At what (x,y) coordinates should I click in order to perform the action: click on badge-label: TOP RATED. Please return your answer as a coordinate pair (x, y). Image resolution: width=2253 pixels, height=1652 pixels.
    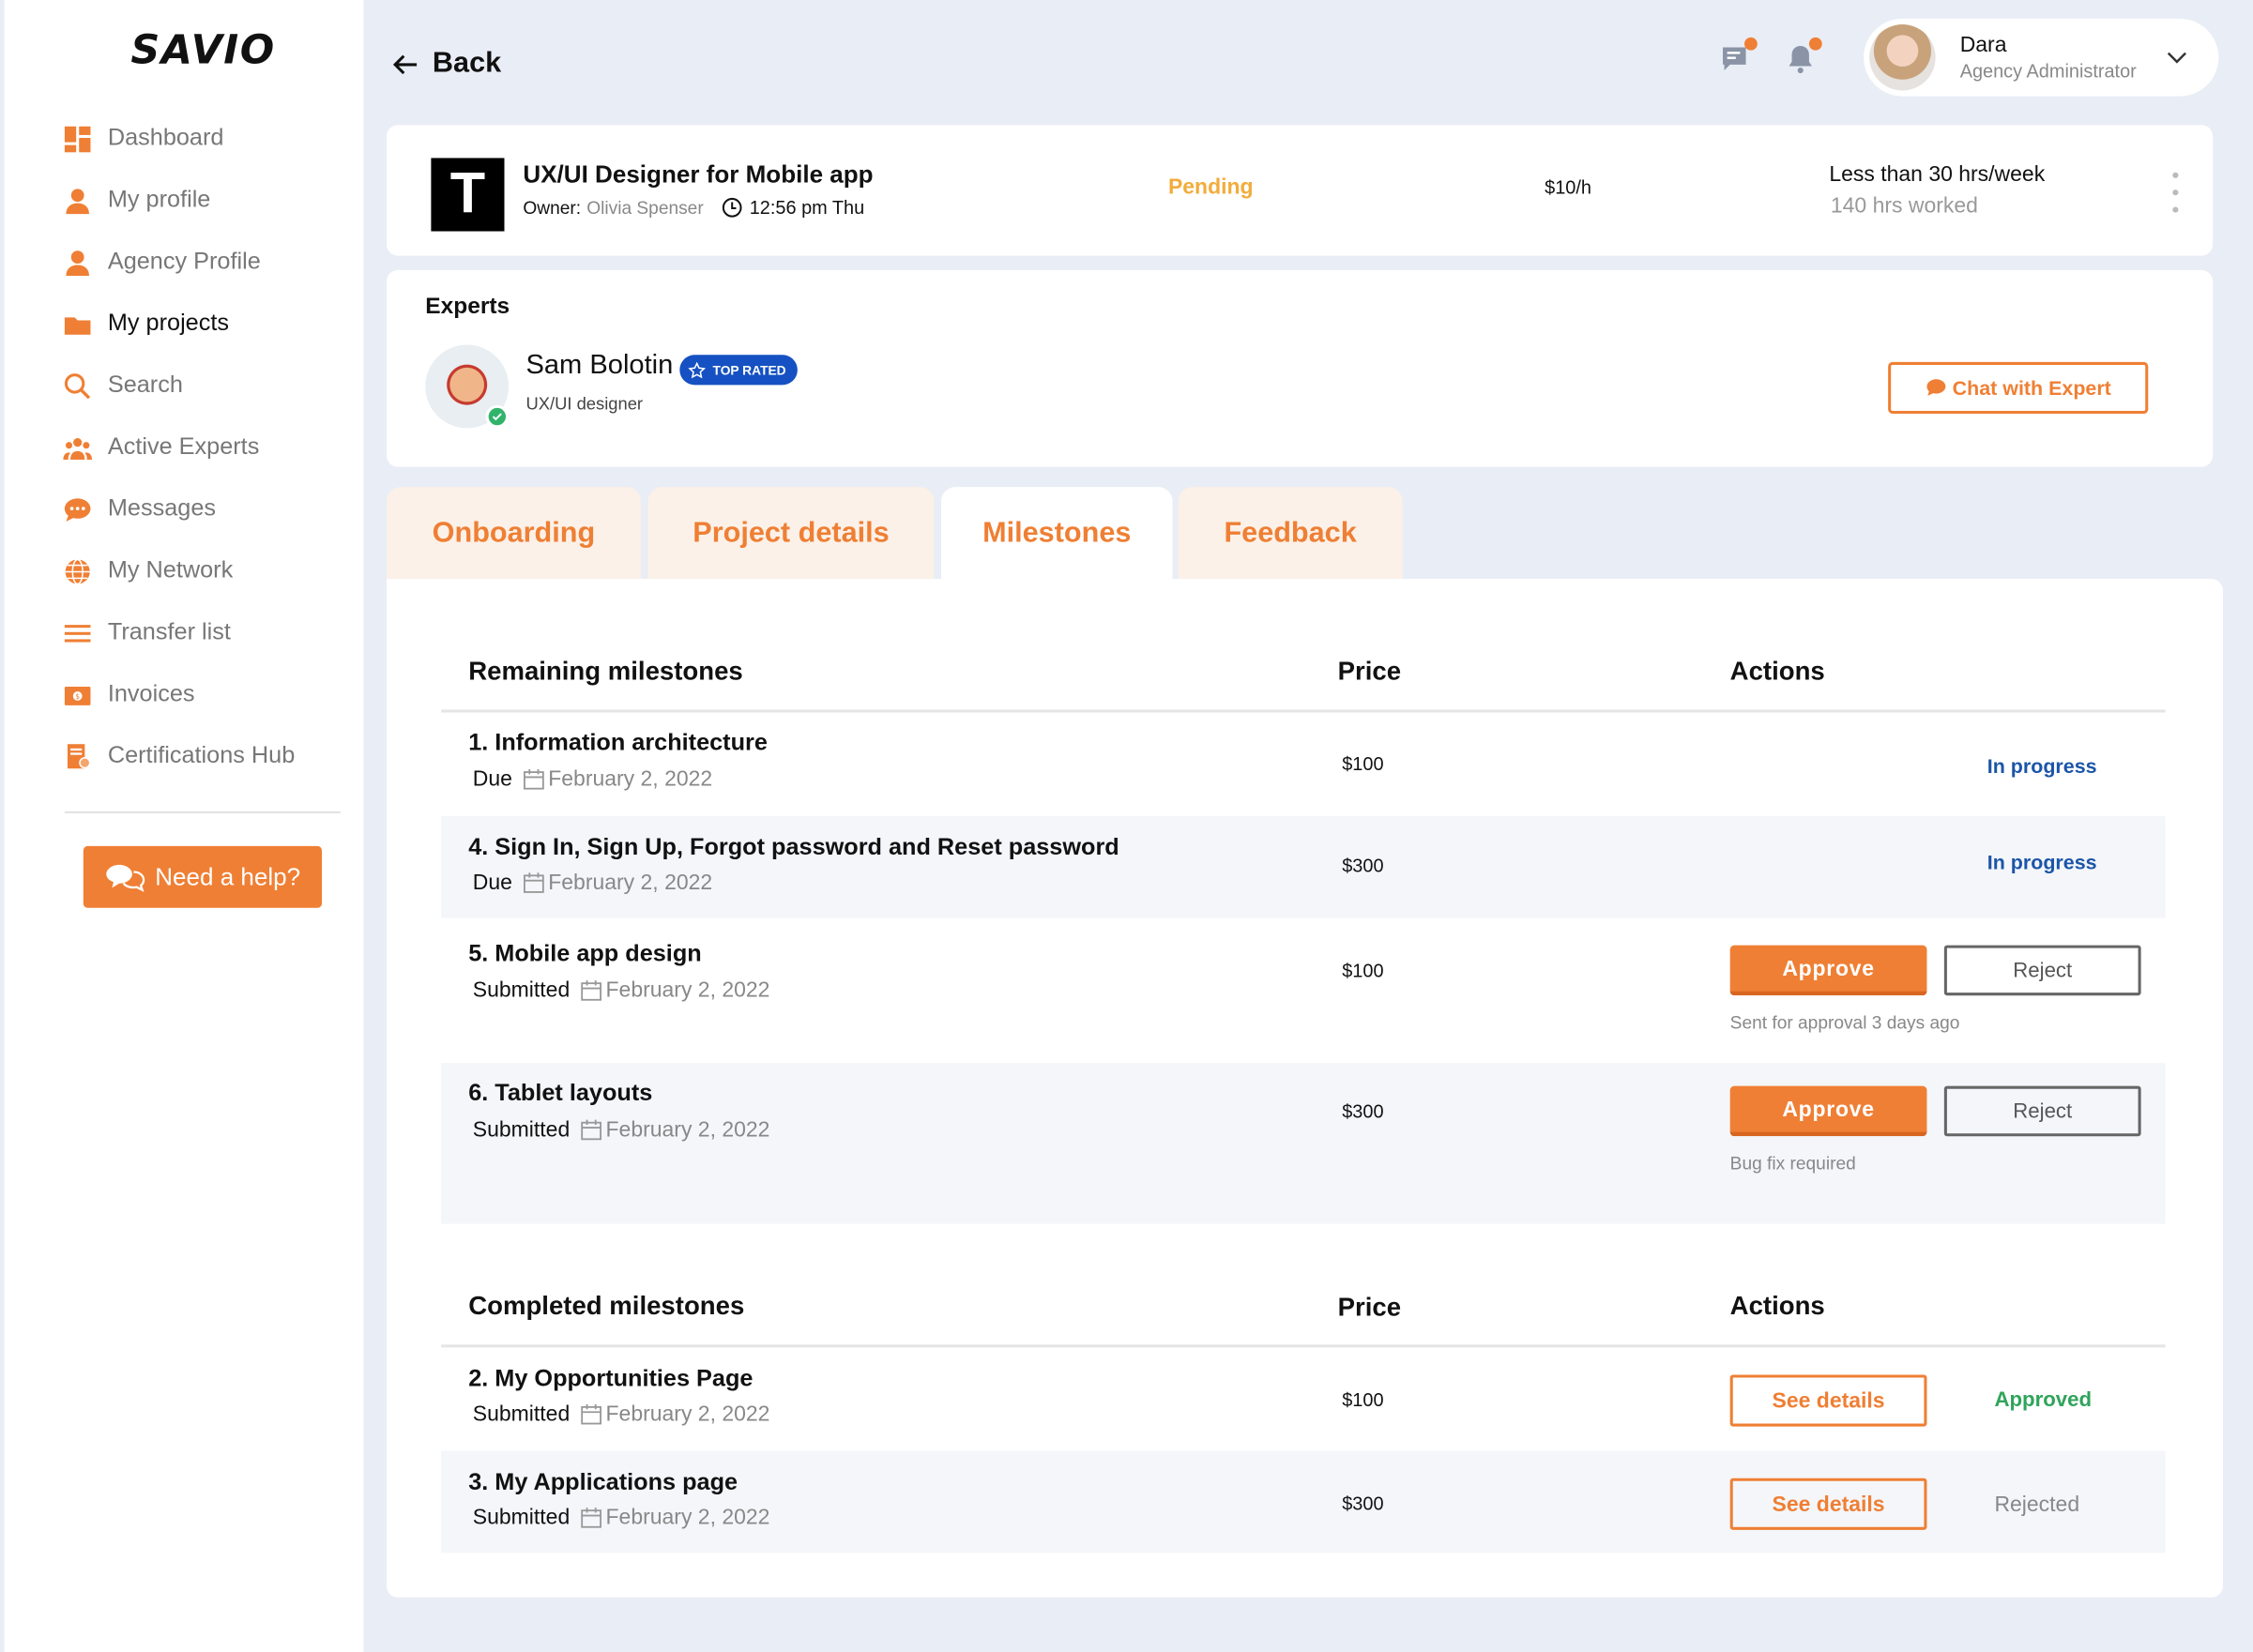
    Looking at the image, I should click on (749, 369).